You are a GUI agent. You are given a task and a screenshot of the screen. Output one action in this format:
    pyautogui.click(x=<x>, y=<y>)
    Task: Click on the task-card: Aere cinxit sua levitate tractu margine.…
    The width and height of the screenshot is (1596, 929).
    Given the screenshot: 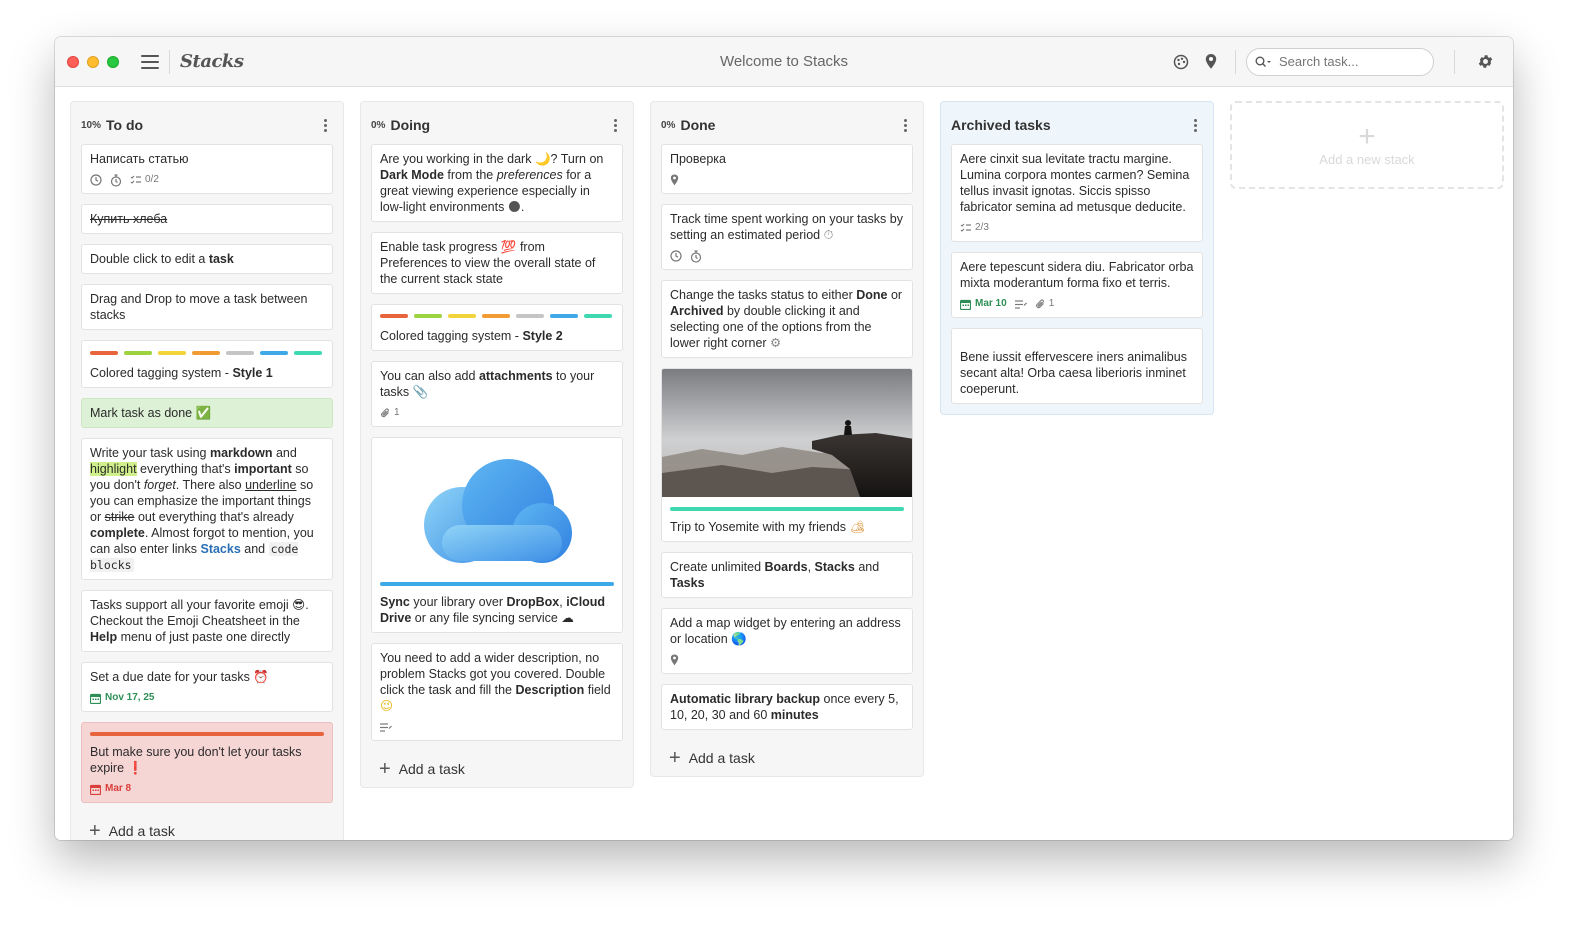 What is the action you would take?
    pyautogui.click(x=1077, y=193)
    